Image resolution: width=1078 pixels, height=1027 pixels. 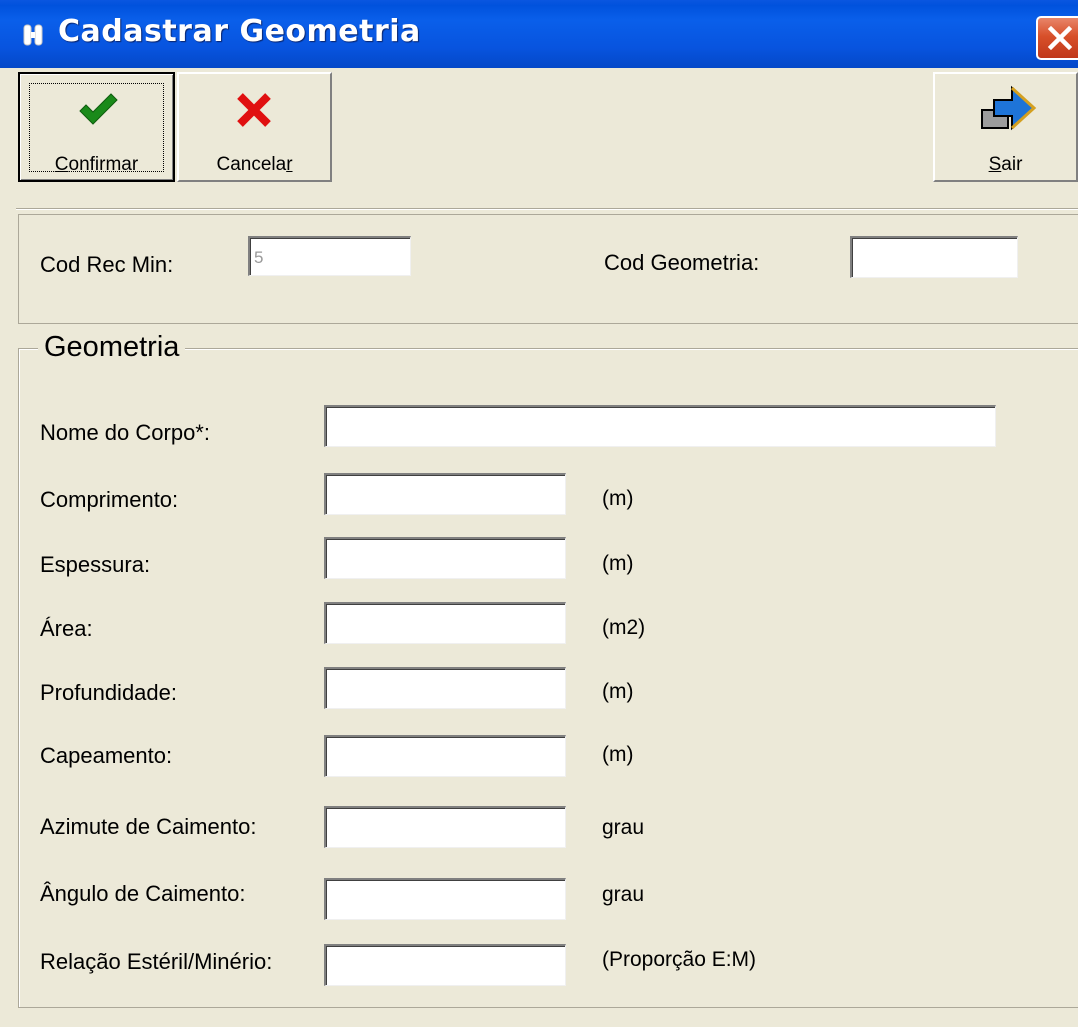 What do you see at coordinates (96, 127) in the screenshot?
I see `confirm-button: Confirmar` at bounding box center [96, 127].